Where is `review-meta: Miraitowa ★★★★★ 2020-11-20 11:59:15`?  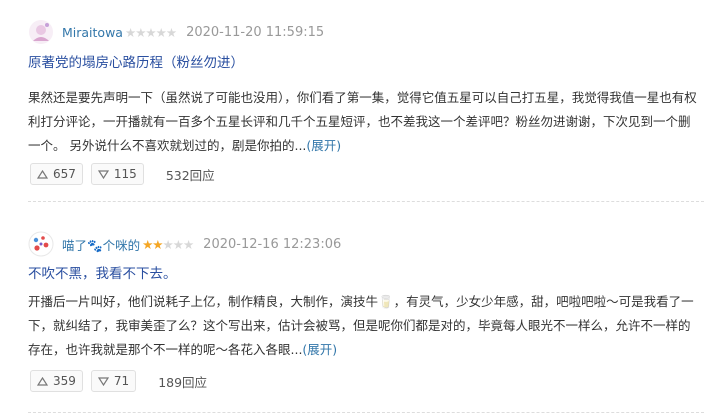
review-meta: Miraitowa ★★★★★ 2020-11-20 11:59:15 is located at coordinates (176, 32).